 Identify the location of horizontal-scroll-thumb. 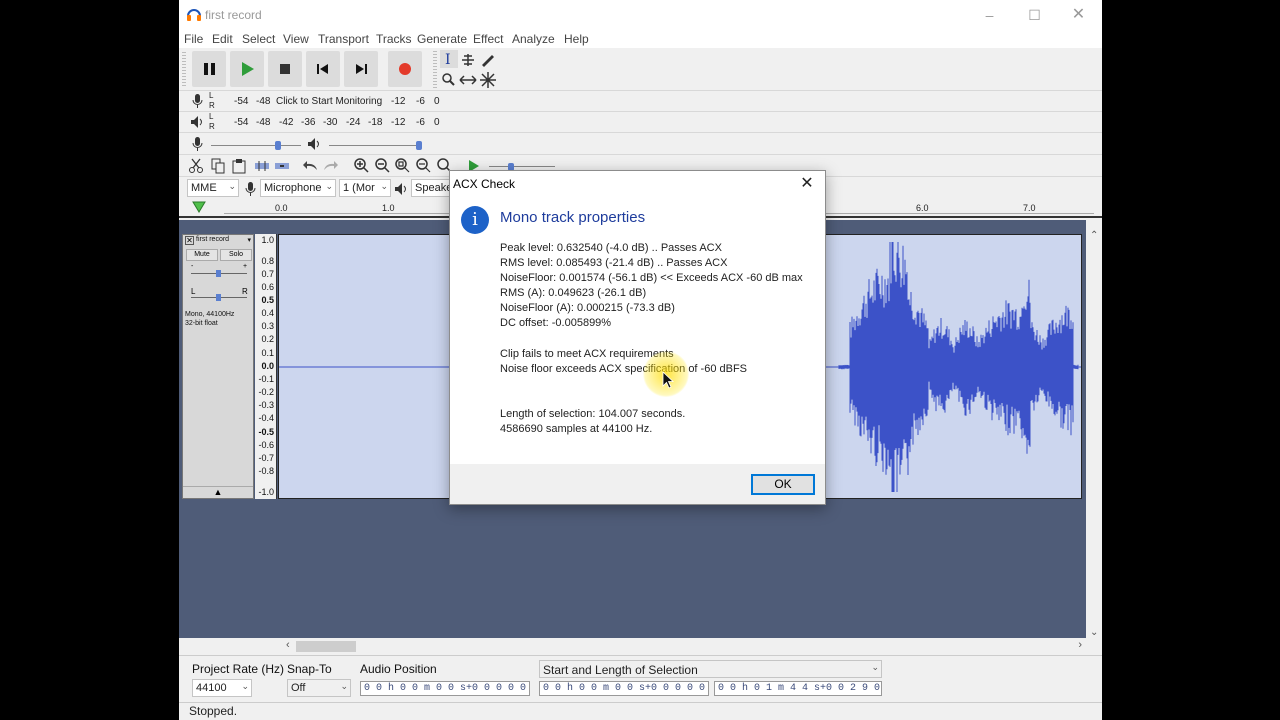
(326, 646).